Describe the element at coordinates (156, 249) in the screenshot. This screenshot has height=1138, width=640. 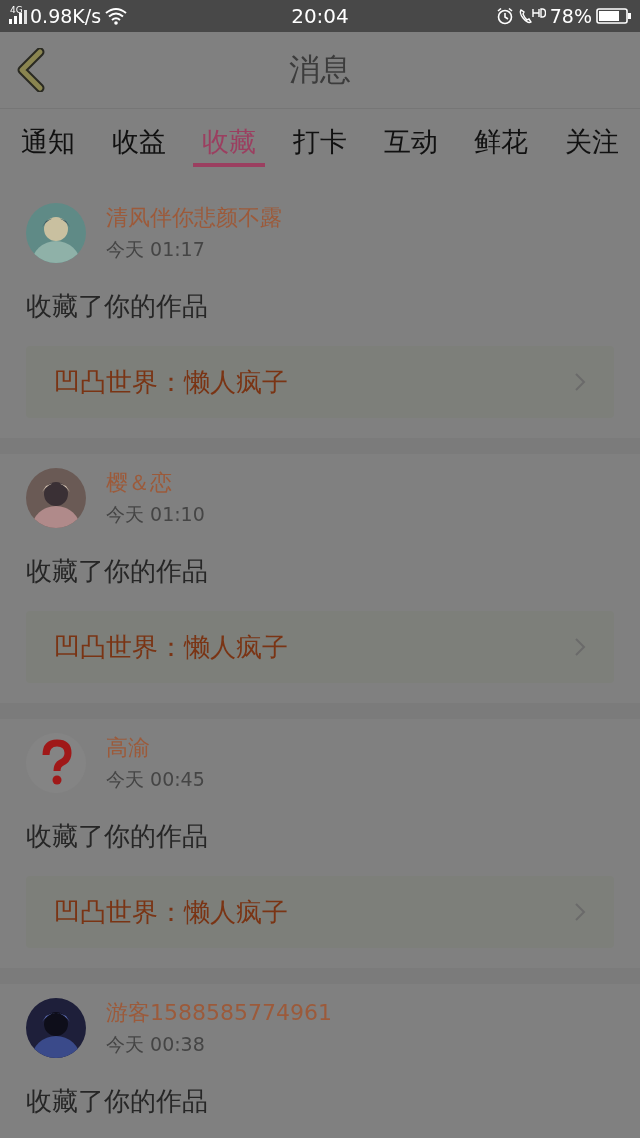
I see `message-time: 今天 01:17` at that location.